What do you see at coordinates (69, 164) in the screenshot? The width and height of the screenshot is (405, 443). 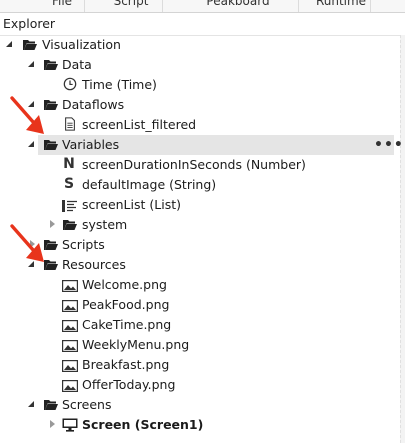 I see `number-type-icon: N` at bounding box center [69, 164].